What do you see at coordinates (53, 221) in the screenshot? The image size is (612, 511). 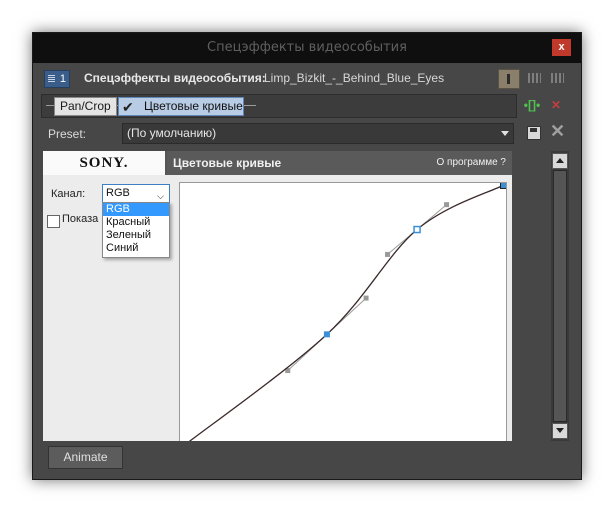 I see `show-checkbox` at bounding box center [53, 221].